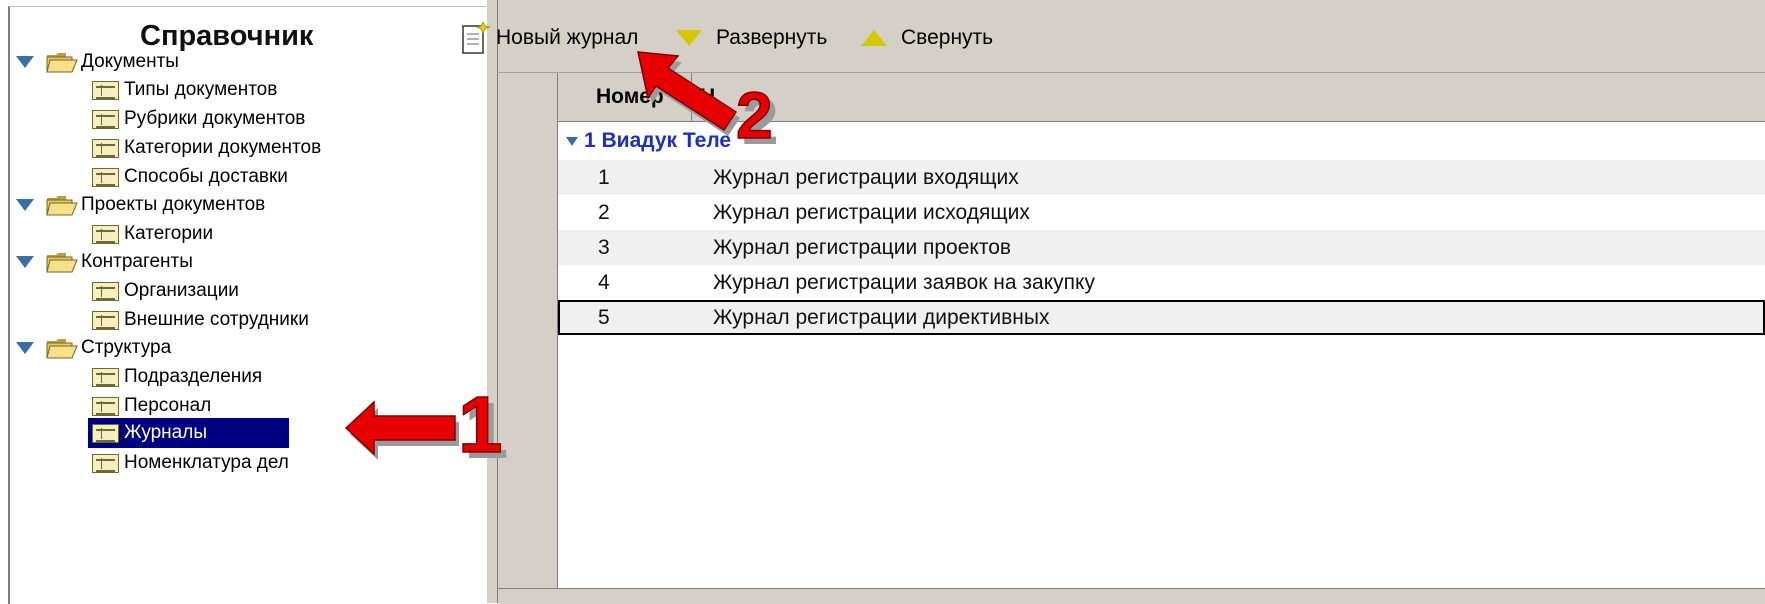 The height and width of the screenshot is (604, 1765). I want to click on table-row: 4 Журнал регистрации заявок на закупку, so click(1161, 282).